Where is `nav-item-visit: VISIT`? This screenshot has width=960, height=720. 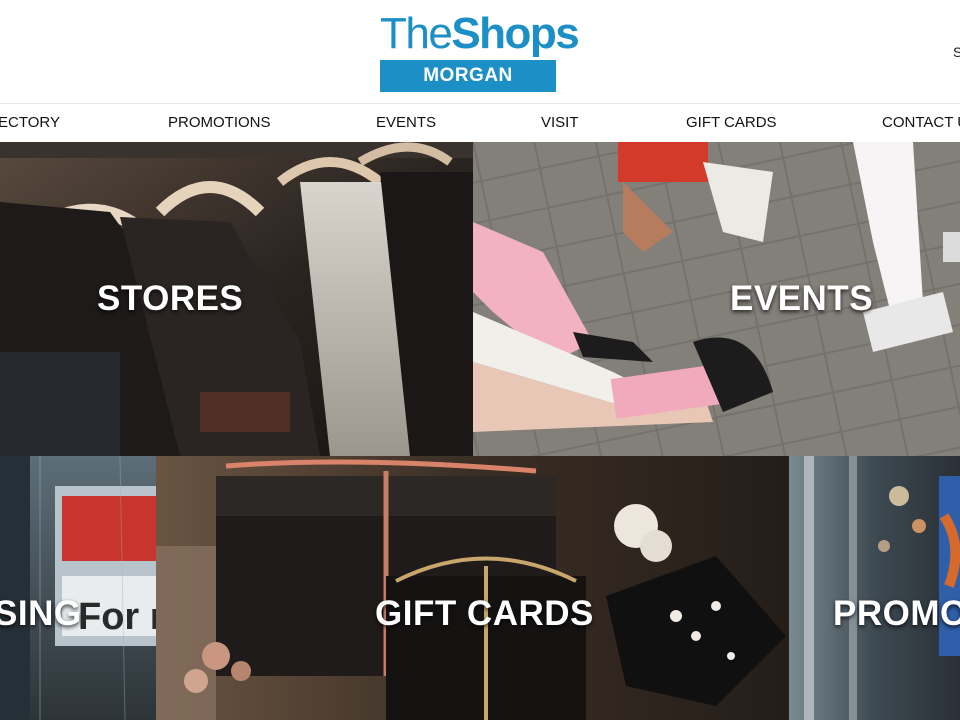
nav-item-visit: VISIT is located at coordinates (560, 123).